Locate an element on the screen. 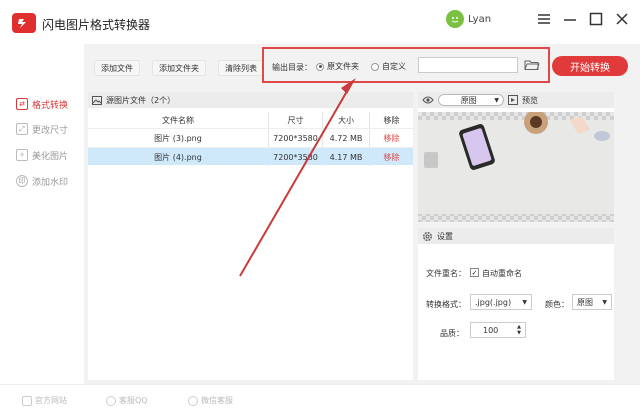  gear-icon is located at coordinates (427, 236).